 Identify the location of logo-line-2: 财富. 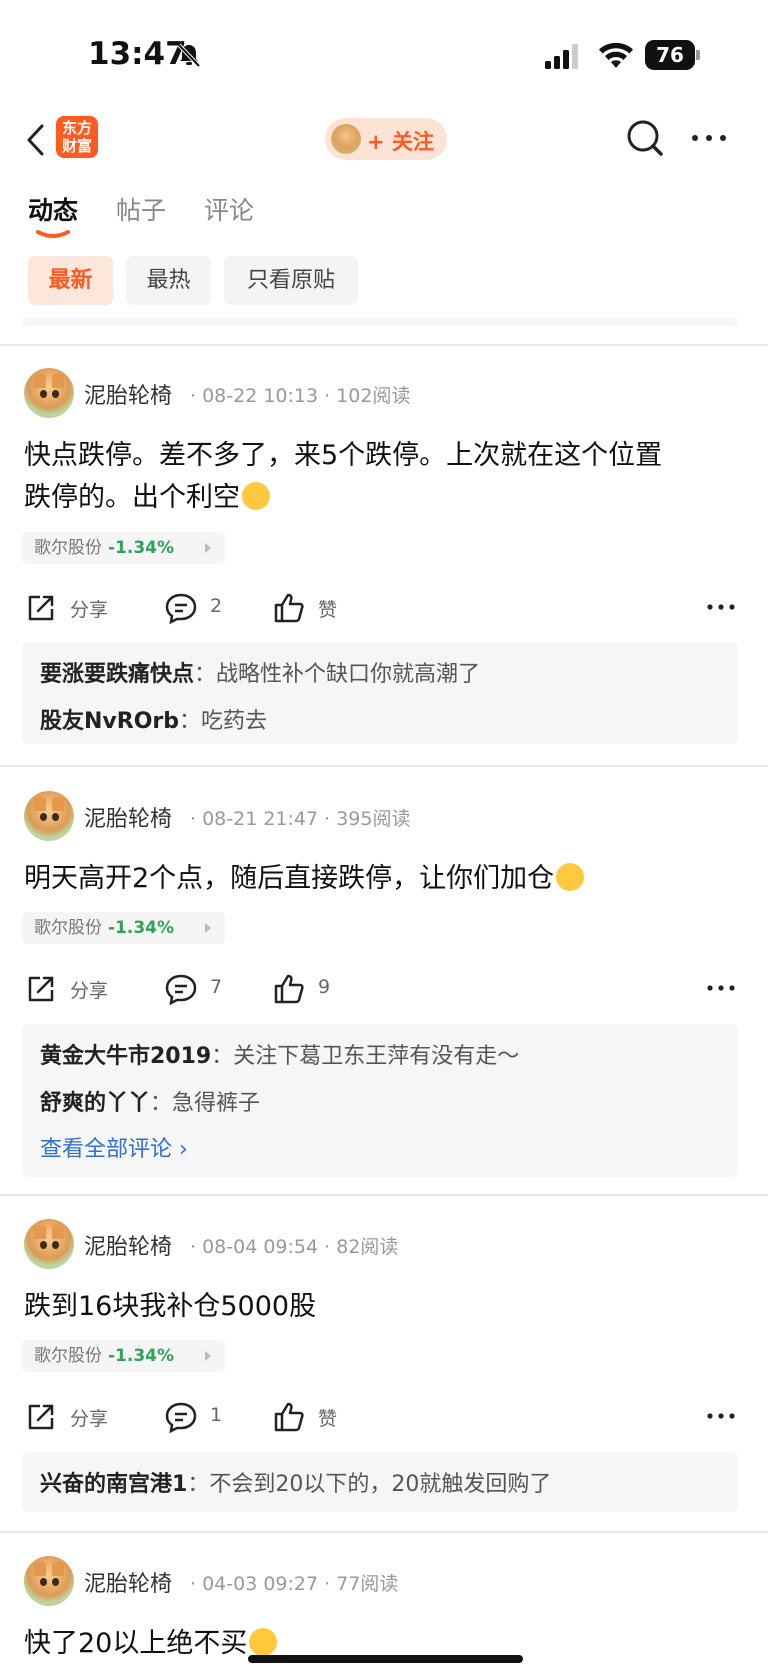
(76, 146).